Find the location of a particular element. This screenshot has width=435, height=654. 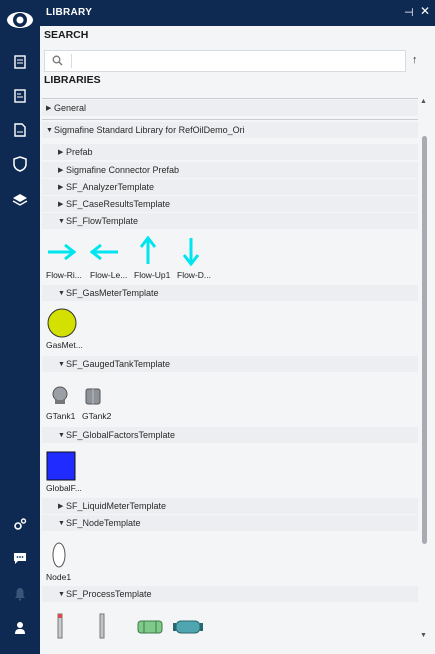

tile-label: Node1 is located at coordinates (59, 577).